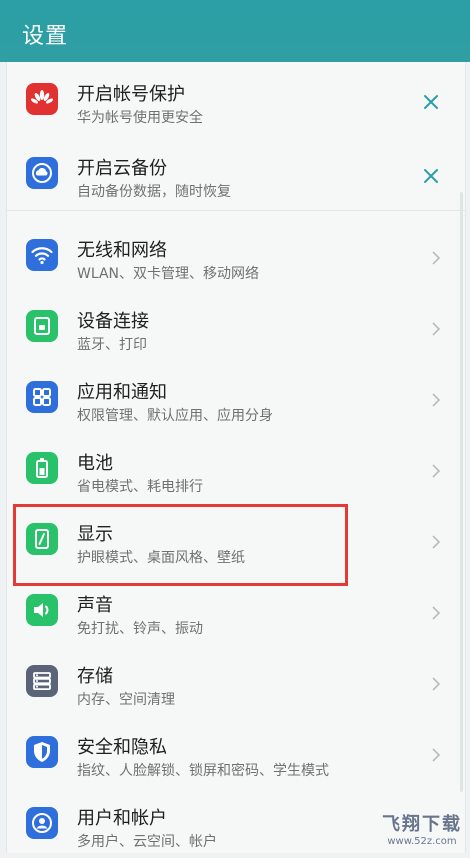 This screenshot has height=858, width=470. I want to click on item-title: 设备连接, so click(113, 321).